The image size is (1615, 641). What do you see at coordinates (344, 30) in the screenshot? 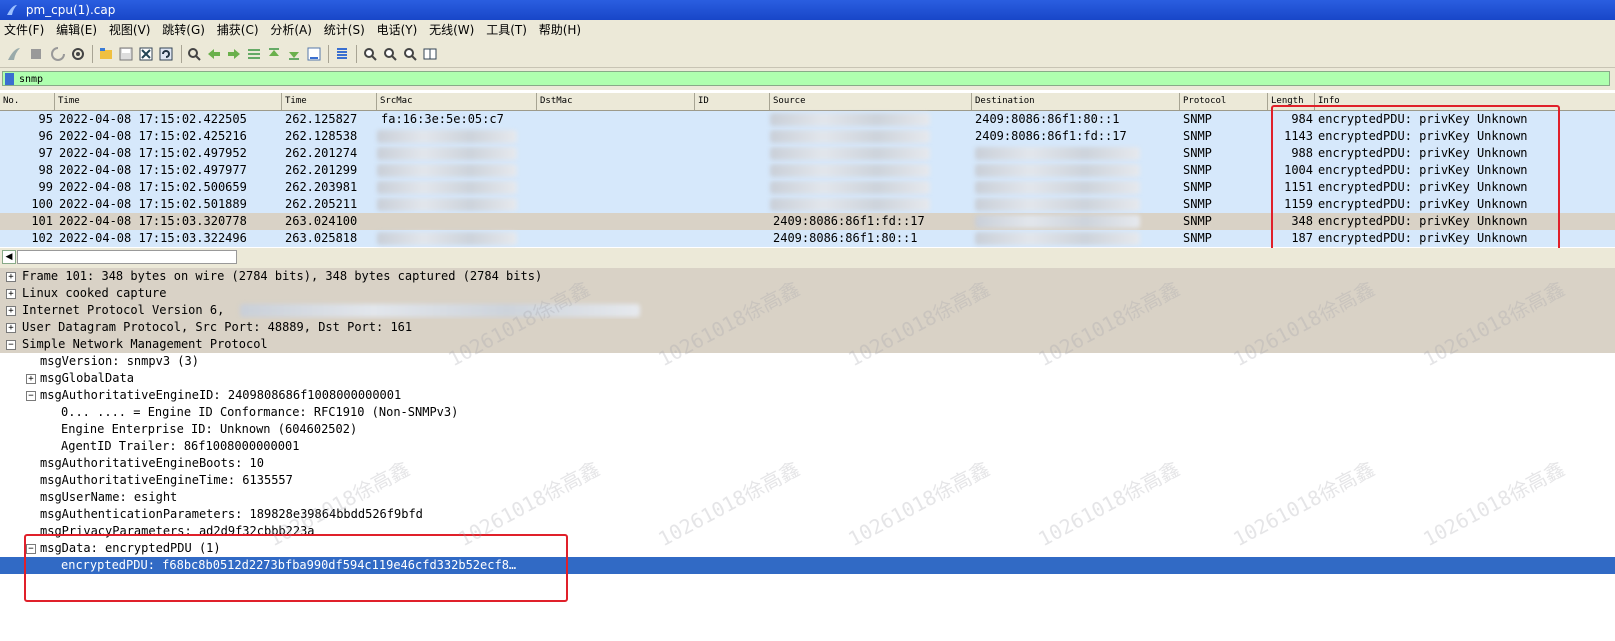
I see `menu-statistics: 统计(S)` at bounding box center [344, 30].